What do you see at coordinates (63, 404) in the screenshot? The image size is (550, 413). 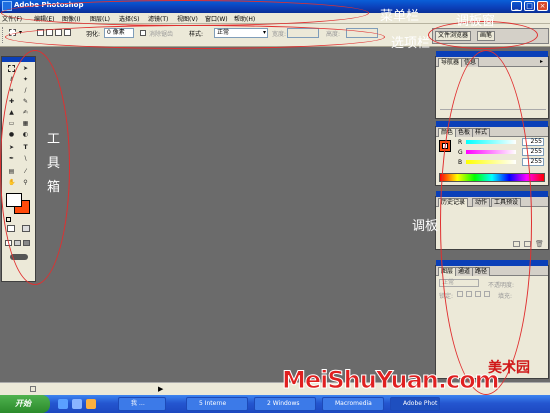 I see `ie-quicklaunch-icon` at bounding box center [63, 404].